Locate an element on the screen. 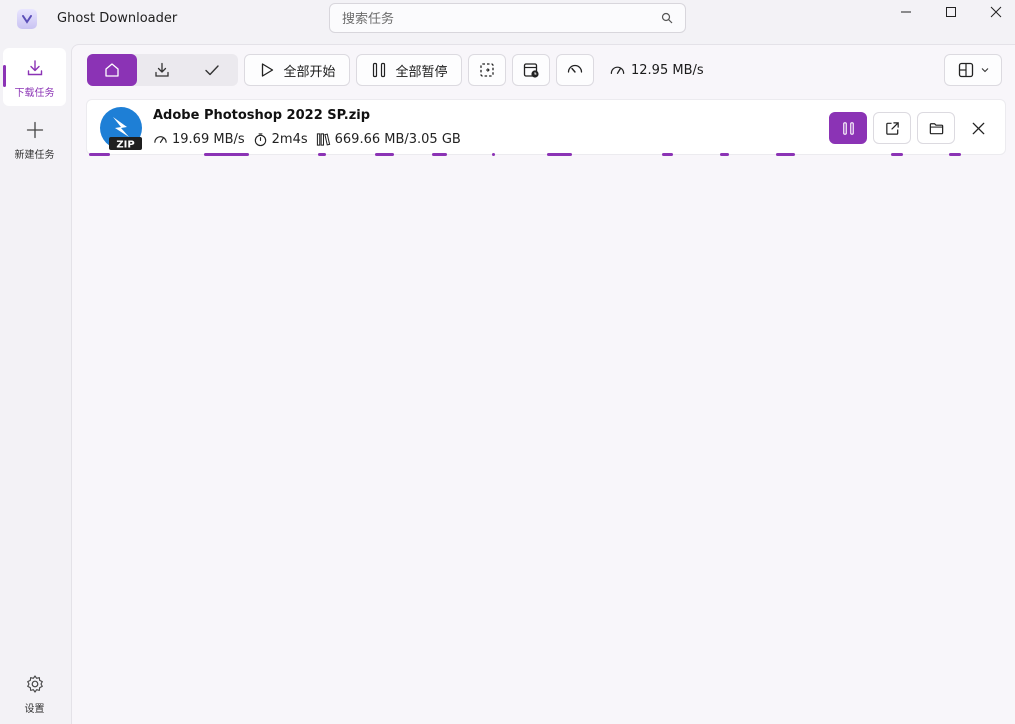 This screenshot has width=1015, height=724. sidebar-item-label: 新建任务 is located at coordinates (34, 155).